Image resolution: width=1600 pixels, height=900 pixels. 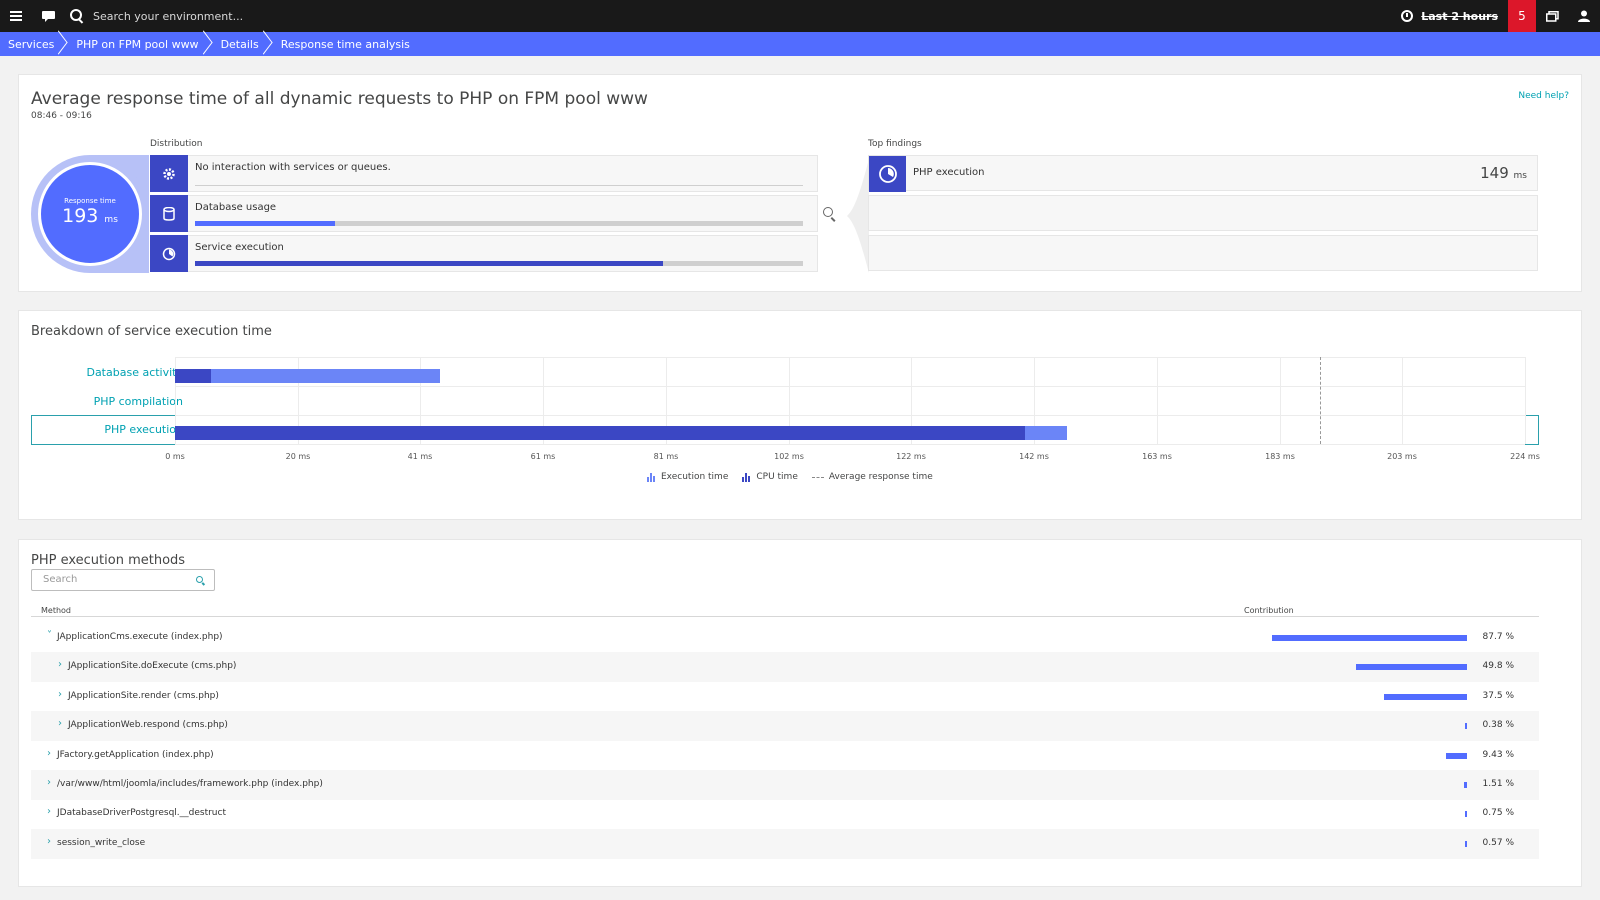 I want to click on contribution-percent: 1.51 %, so click(x=1498, y=784).